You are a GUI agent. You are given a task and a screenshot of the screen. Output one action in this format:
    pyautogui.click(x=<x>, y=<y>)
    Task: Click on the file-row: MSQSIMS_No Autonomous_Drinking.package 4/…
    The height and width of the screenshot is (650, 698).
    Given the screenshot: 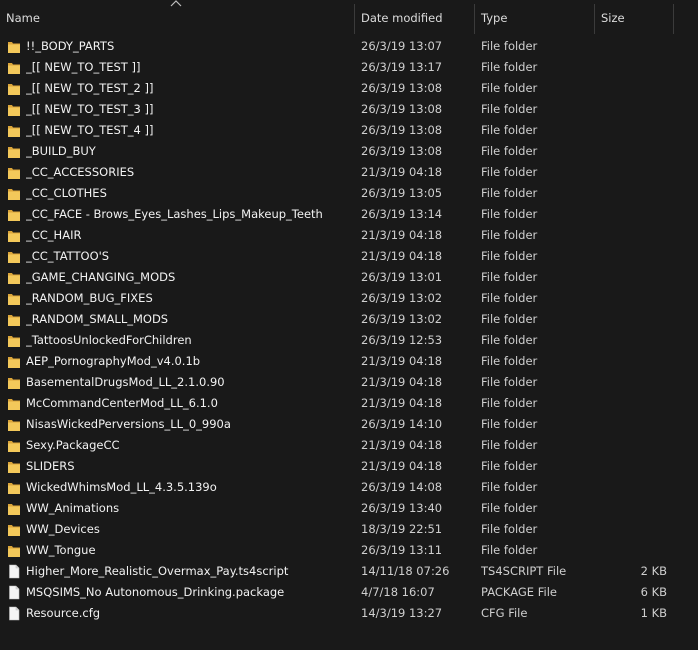 What is the action you would take?
    pyautogui.click(x=349, y=592)
    